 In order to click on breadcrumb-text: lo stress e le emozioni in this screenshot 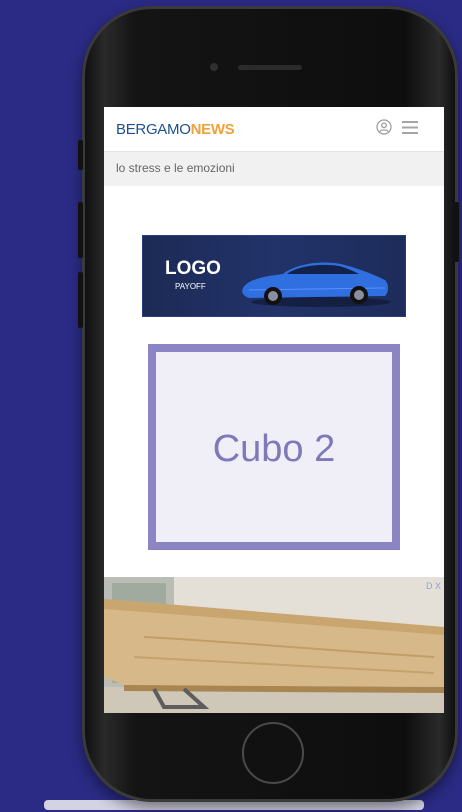, I will do `click(175, 168)`.